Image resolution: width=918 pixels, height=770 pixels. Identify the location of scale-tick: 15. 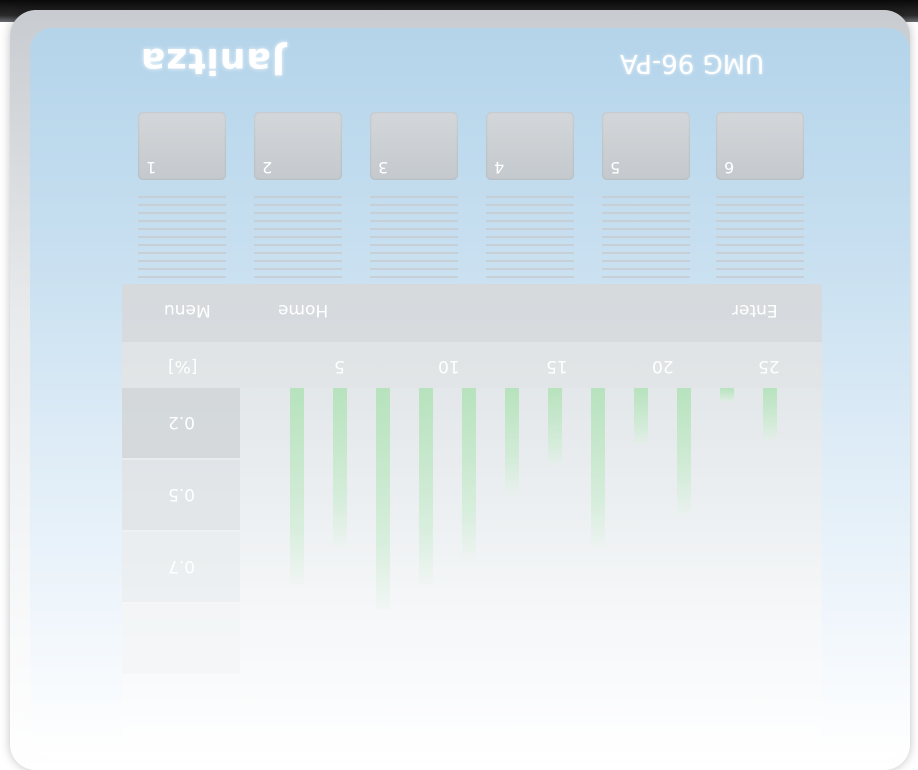
(557, 366).